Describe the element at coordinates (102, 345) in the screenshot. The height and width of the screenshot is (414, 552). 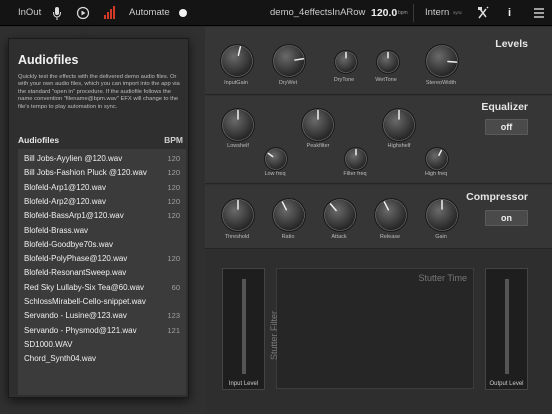
I see `file-list-item: SD1000.WAV` at that location.